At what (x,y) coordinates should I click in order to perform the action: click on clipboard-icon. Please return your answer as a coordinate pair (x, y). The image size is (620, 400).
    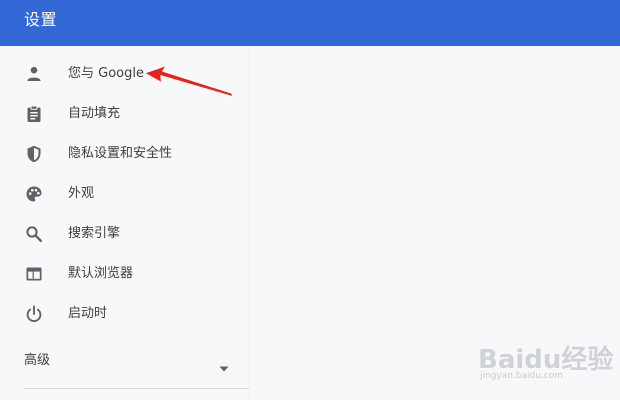
    Looking at the image, I should click on (34, 114).